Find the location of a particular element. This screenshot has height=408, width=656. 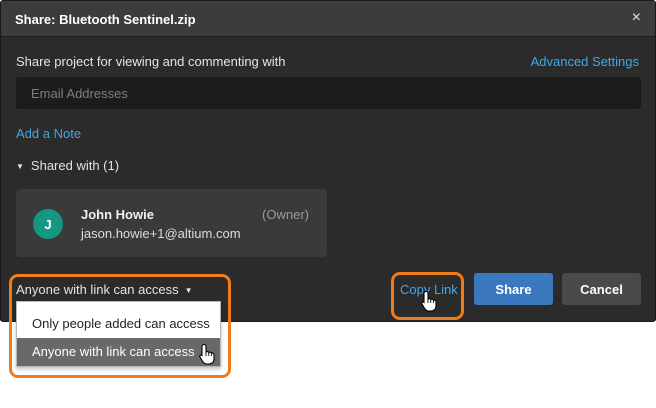

cancel-button: Cancel is located at coordinates (601, 289).